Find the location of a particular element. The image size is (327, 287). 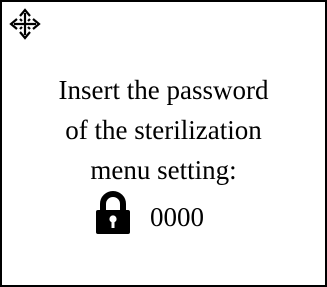

message-line-2: of the sterilization is located at coordinates (163, 130).